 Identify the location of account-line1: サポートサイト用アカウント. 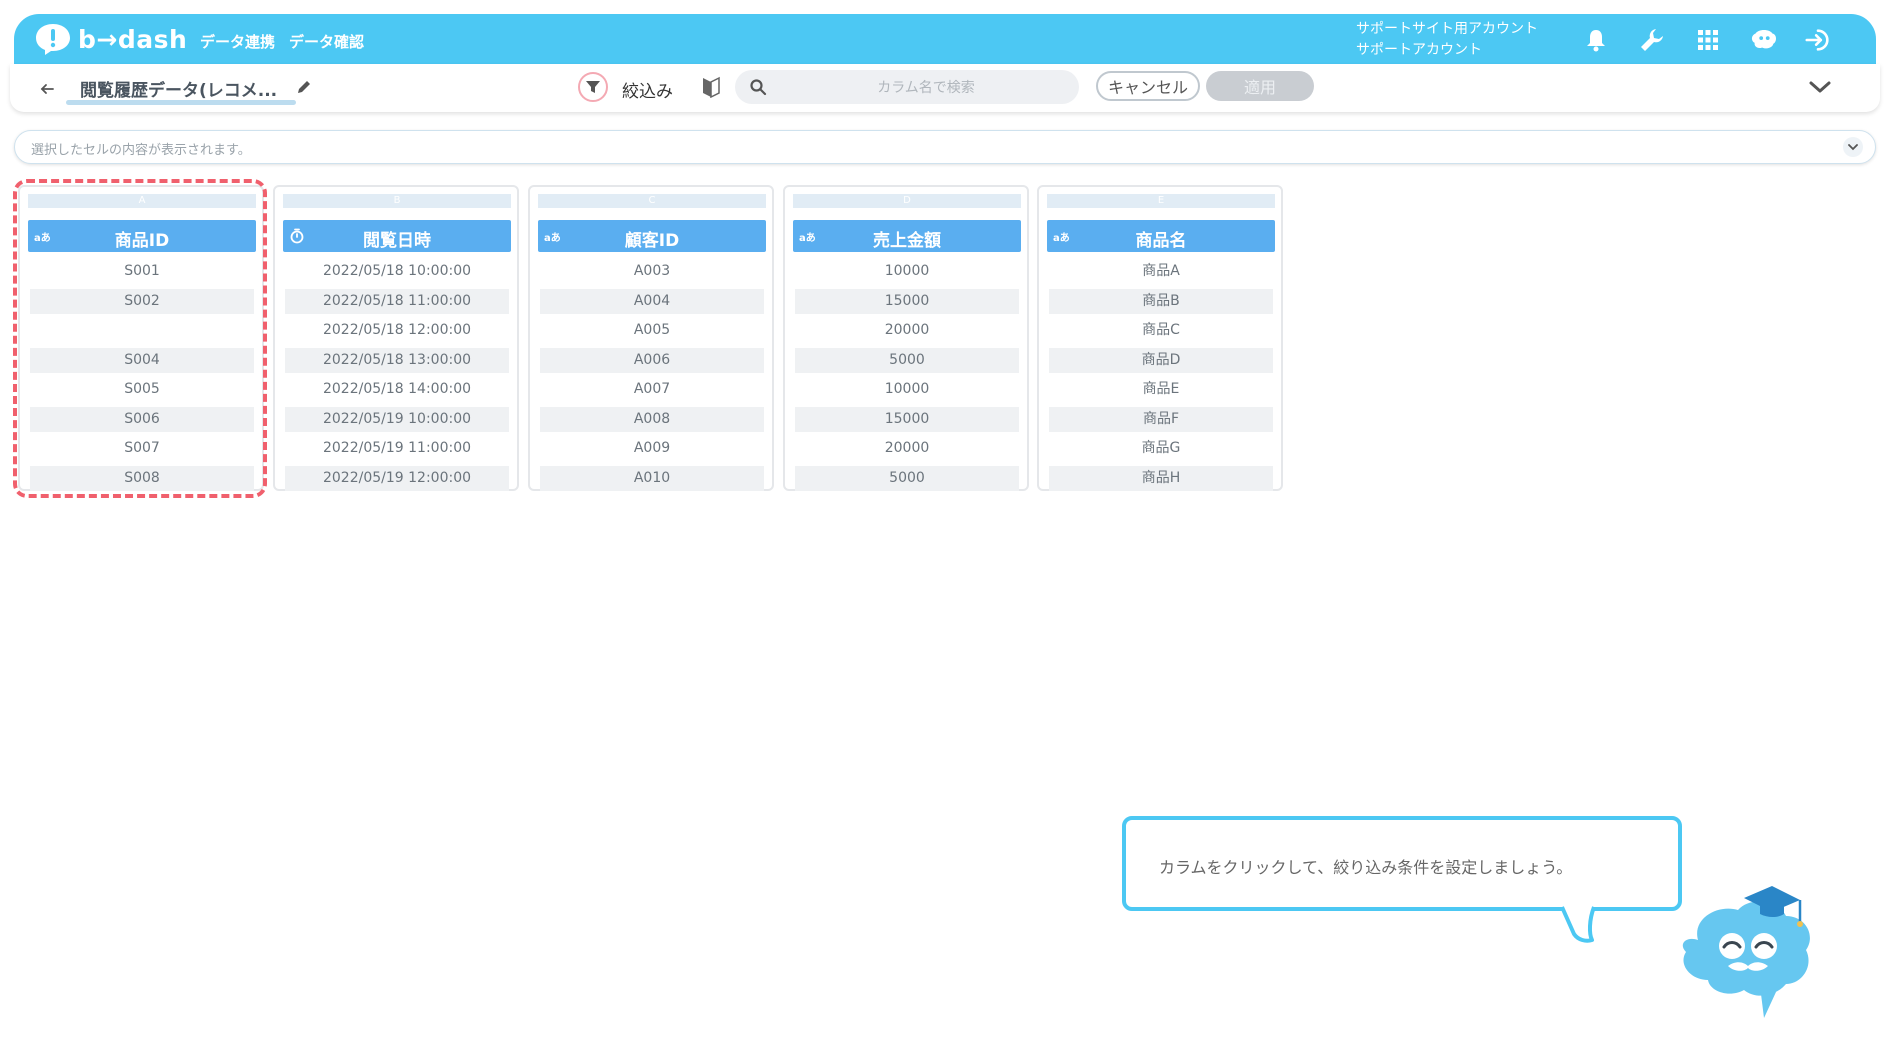
(1447, 29).